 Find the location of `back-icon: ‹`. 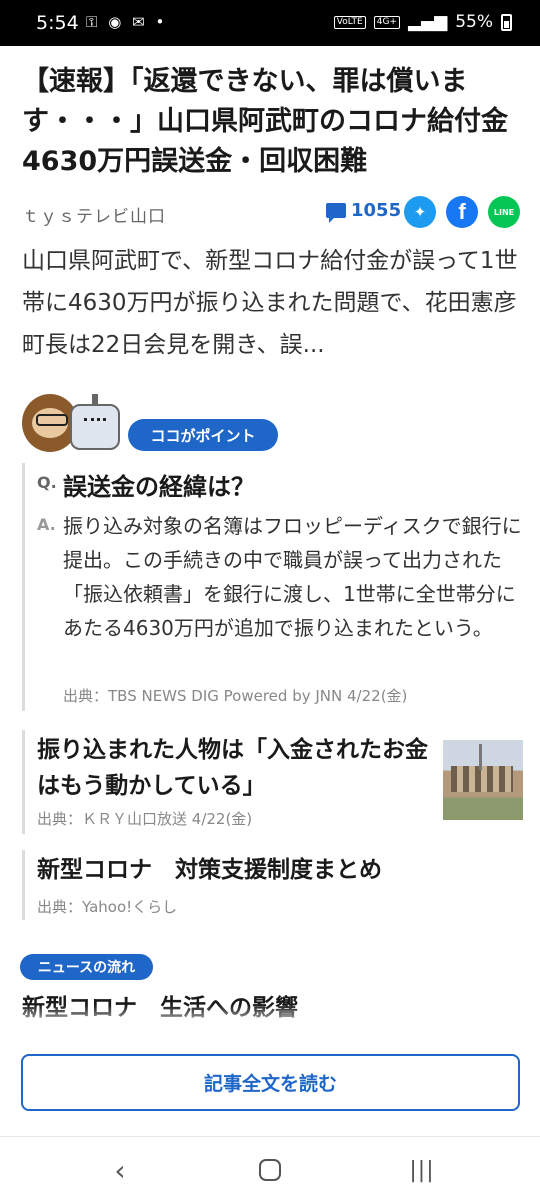

back-icon: ‹ is located at coordinates (120, 1170).